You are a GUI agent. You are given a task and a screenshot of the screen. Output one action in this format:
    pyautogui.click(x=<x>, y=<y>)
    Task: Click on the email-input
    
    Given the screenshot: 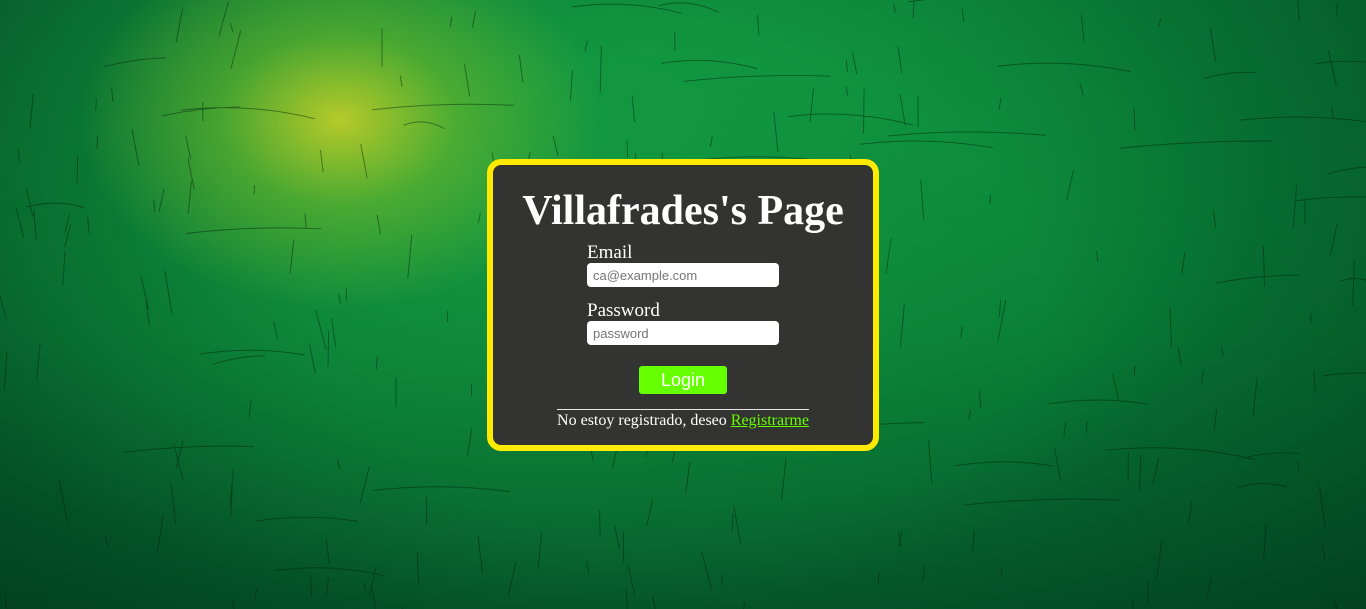 What is the action you would take?
    pyautogui.click(x=683, y=275)
    